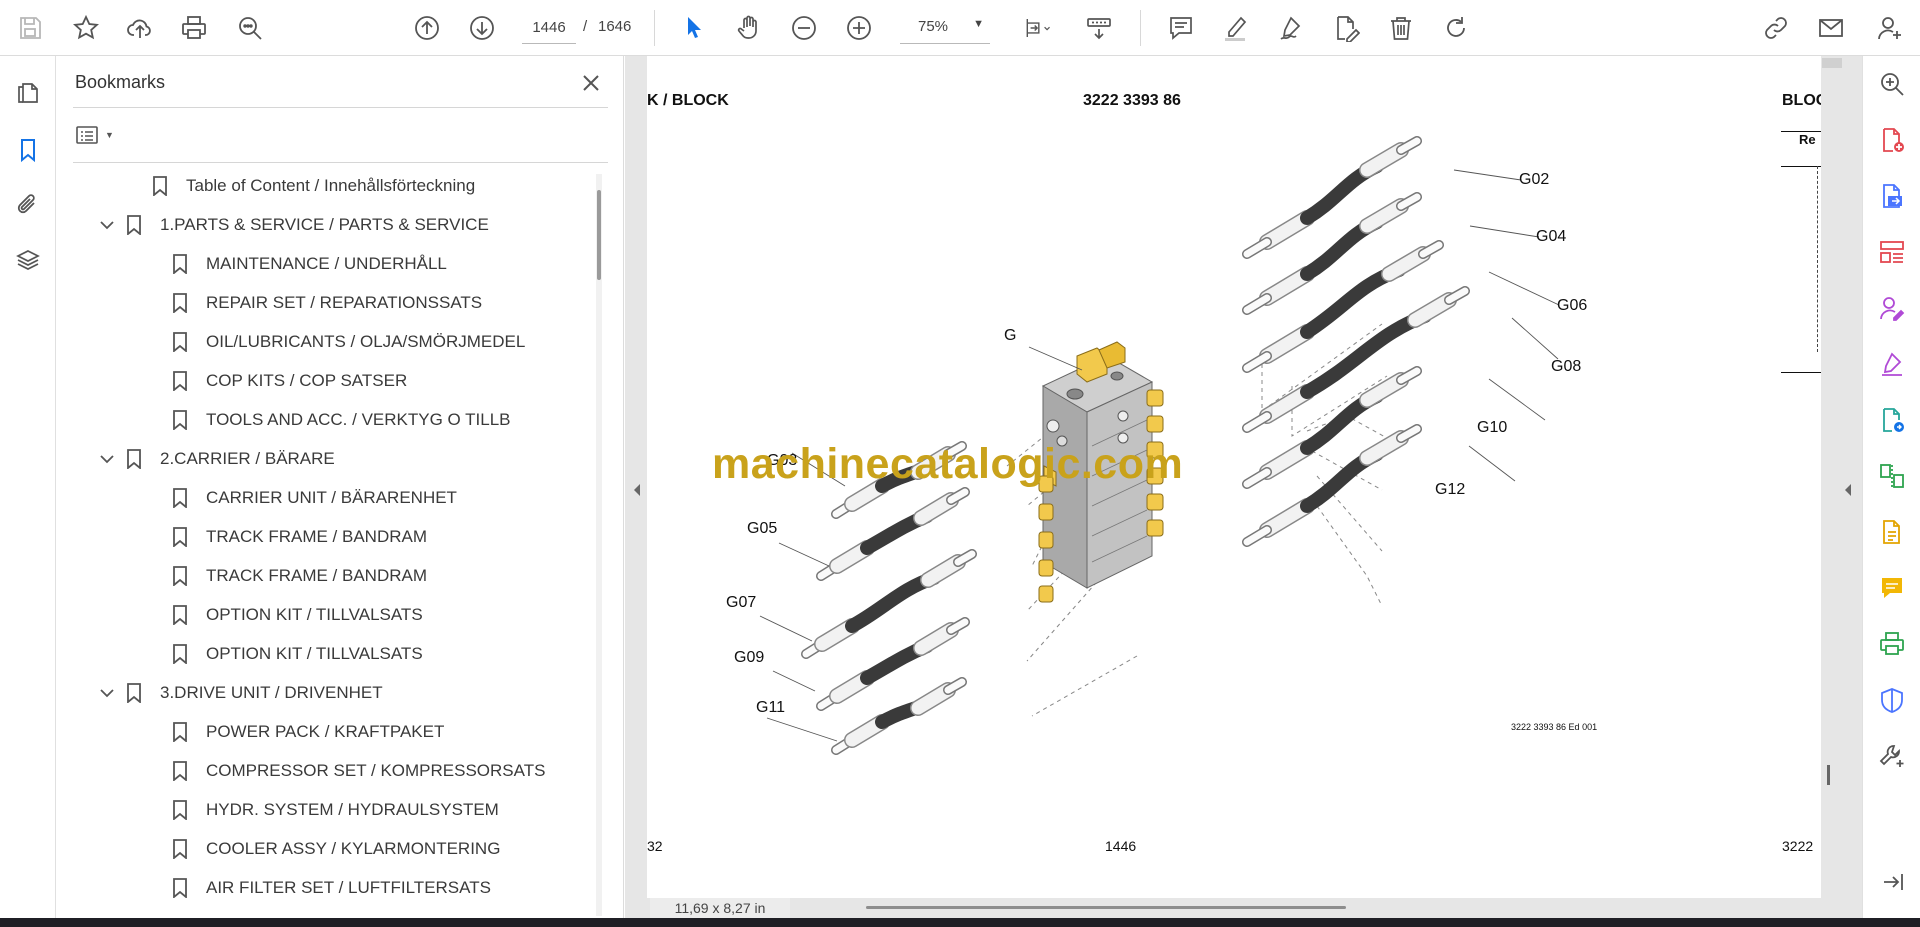 This screenshot has height=927, width=1920. I want to click on bookmark-scrollbar, so click(599, 545).